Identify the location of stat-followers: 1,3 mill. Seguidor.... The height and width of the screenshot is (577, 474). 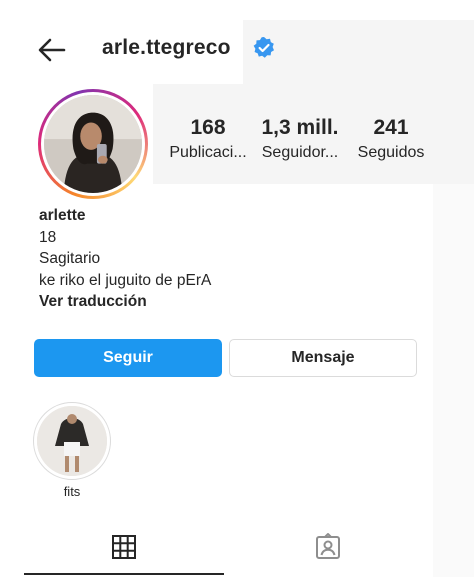
(300, 140).